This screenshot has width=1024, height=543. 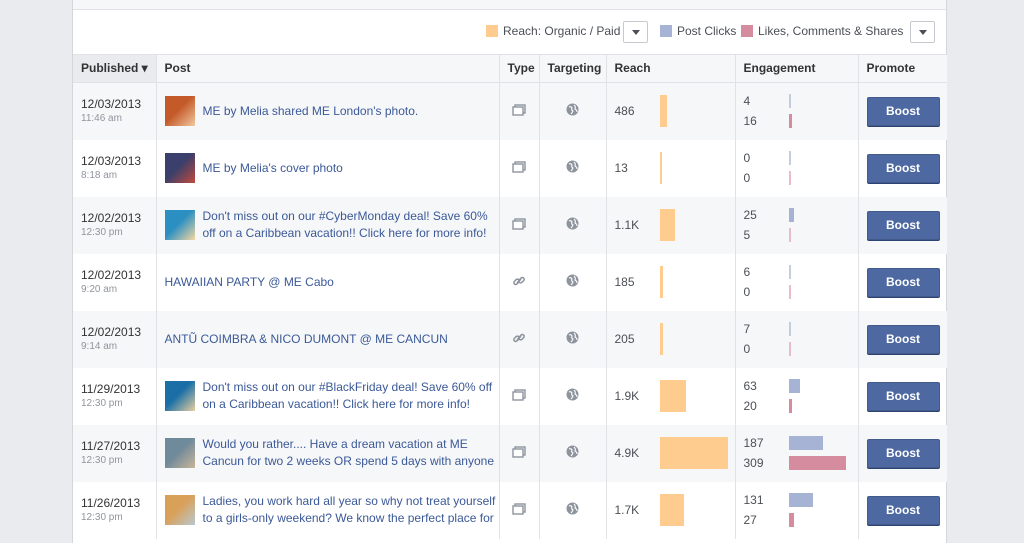 What do you see at coordinates (562, 31) in the screenshot?
I see `legend-reach-label: Reach: Organic / Paid` at bounding box center [562, 31].